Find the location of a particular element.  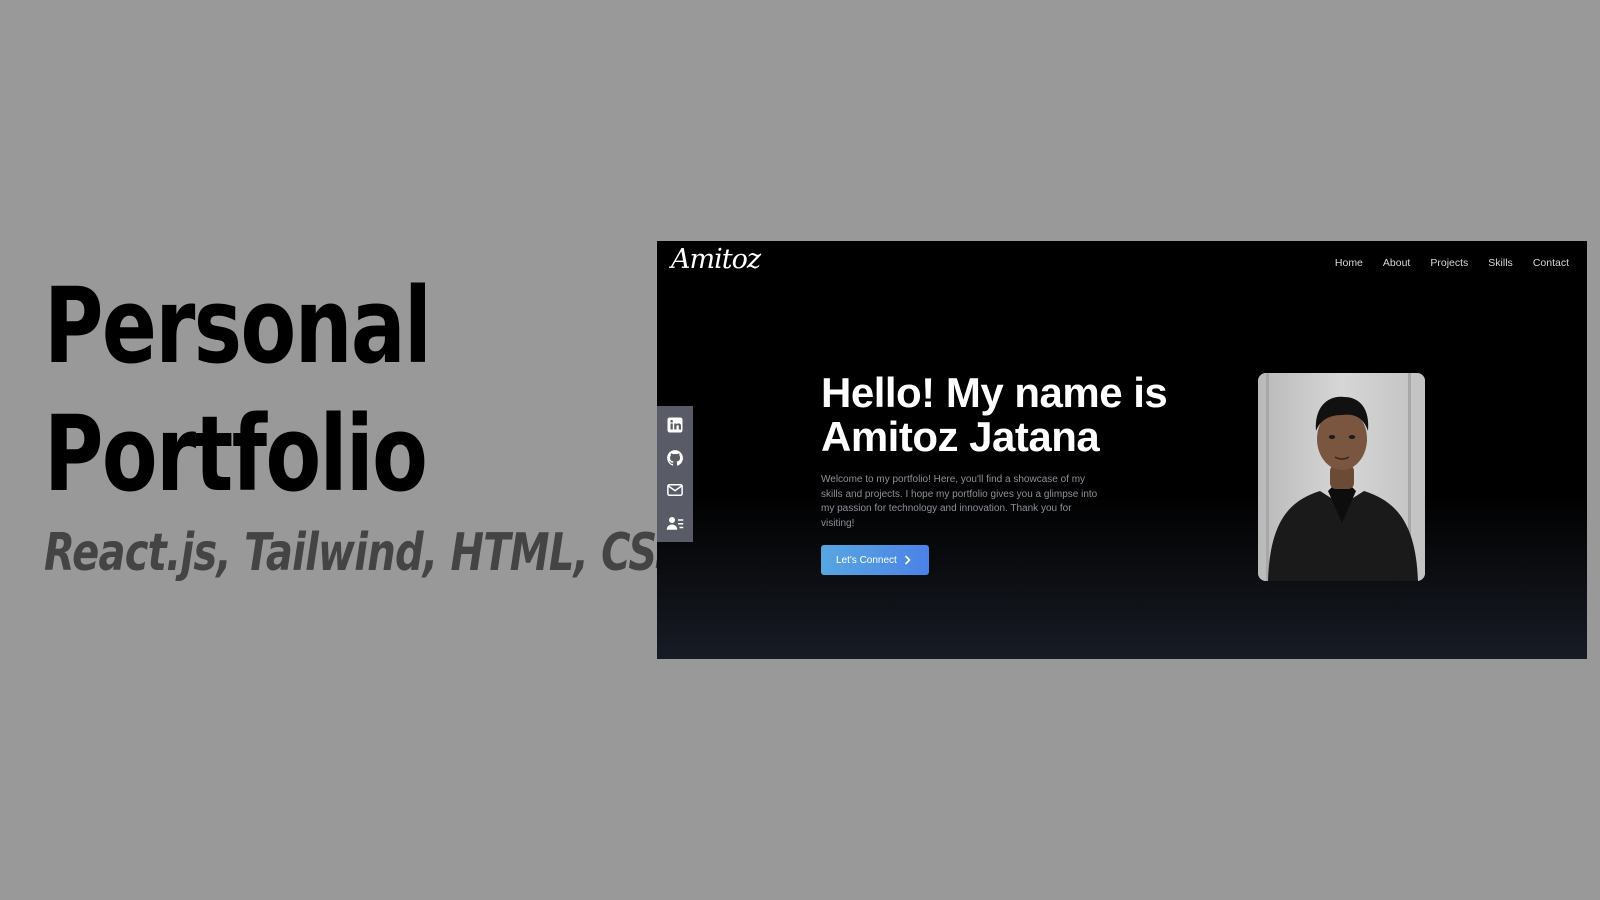

hero-title-line1: Hello! My name is is located at coordinates (994, 392).